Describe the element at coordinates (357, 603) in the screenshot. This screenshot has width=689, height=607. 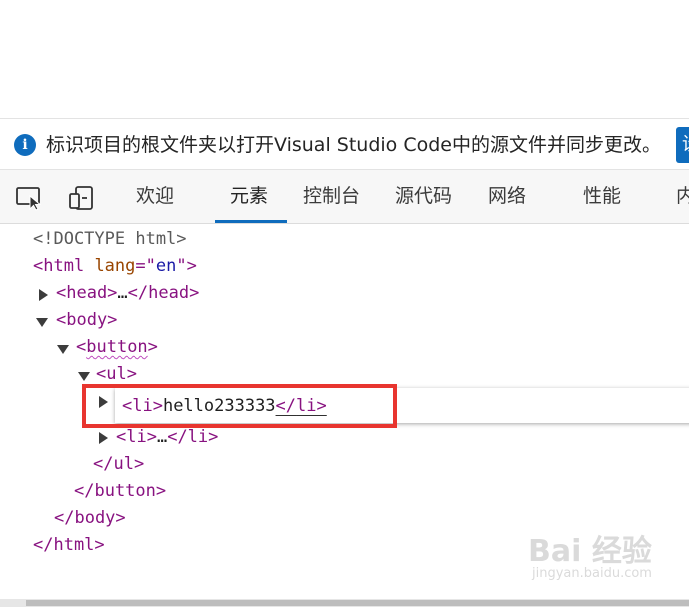
I see `scrollbar-thumb` at that location.